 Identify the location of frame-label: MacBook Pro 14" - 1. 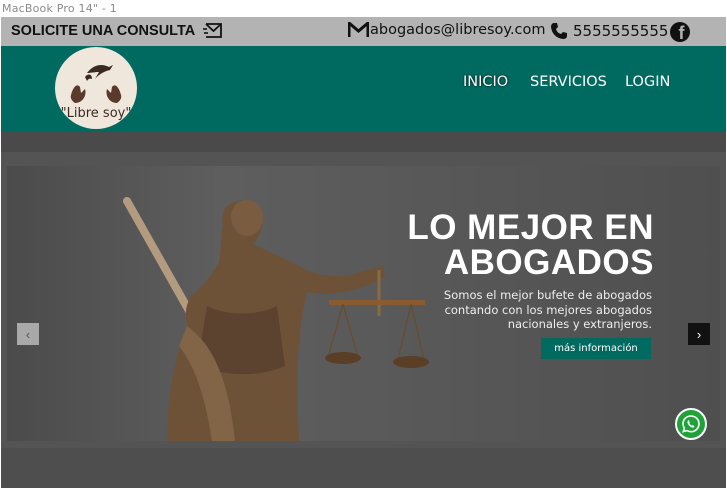
(59, 8).